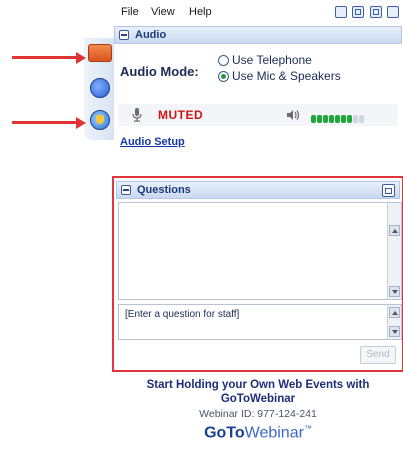  Describe the element at coordinates (200, 12) in the screenshot. I see `menu-help: Help` at that location.